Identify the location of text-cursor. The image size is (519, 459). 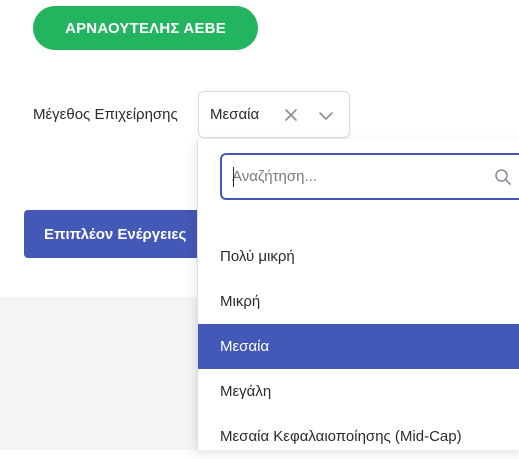
(233, 177).